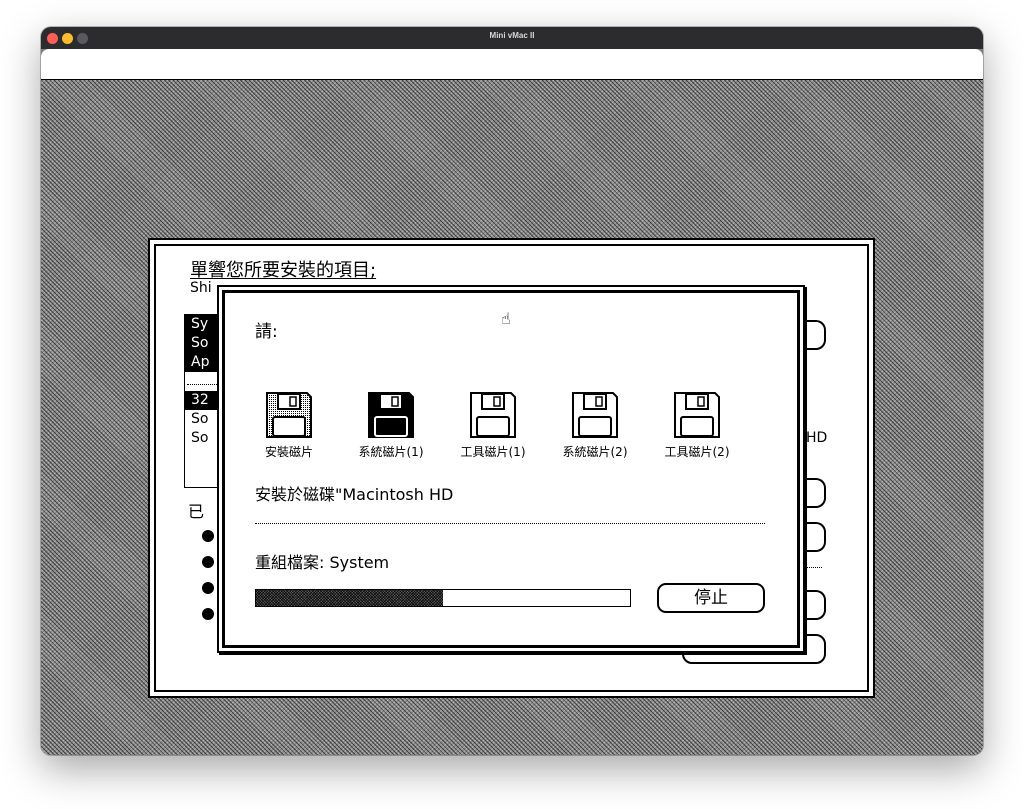  Describe the element at coordinates (283, 270) in the screenshot. I see `installer-heading: 單響您所要安裝的項目;` at that location.